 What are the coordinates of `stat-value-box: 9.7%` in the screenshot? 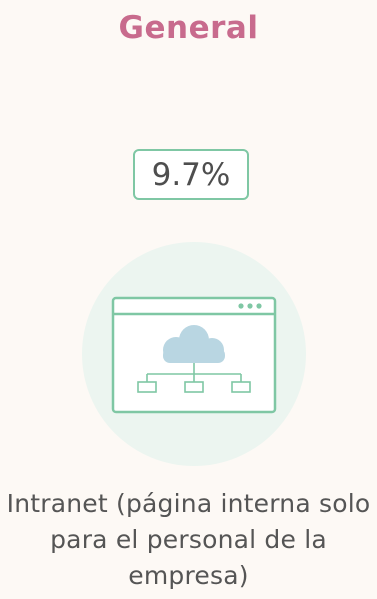 It's located at (191, 174).